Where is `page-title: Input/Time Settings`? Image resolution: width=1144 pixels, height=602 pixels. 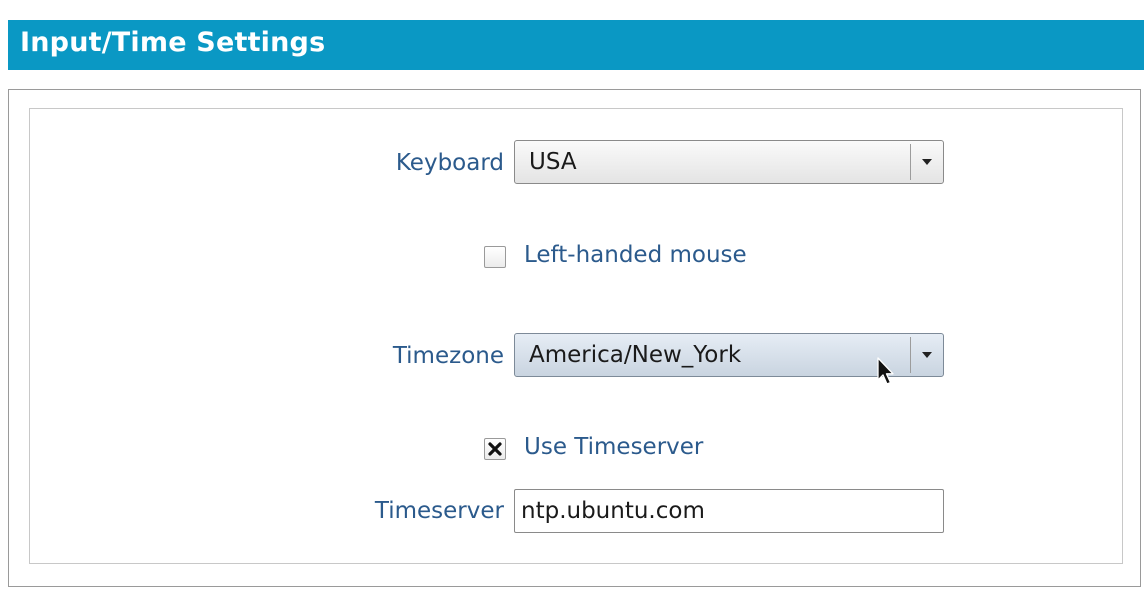
page-title: Input/Time Settings is located at coordinates (173, 42).